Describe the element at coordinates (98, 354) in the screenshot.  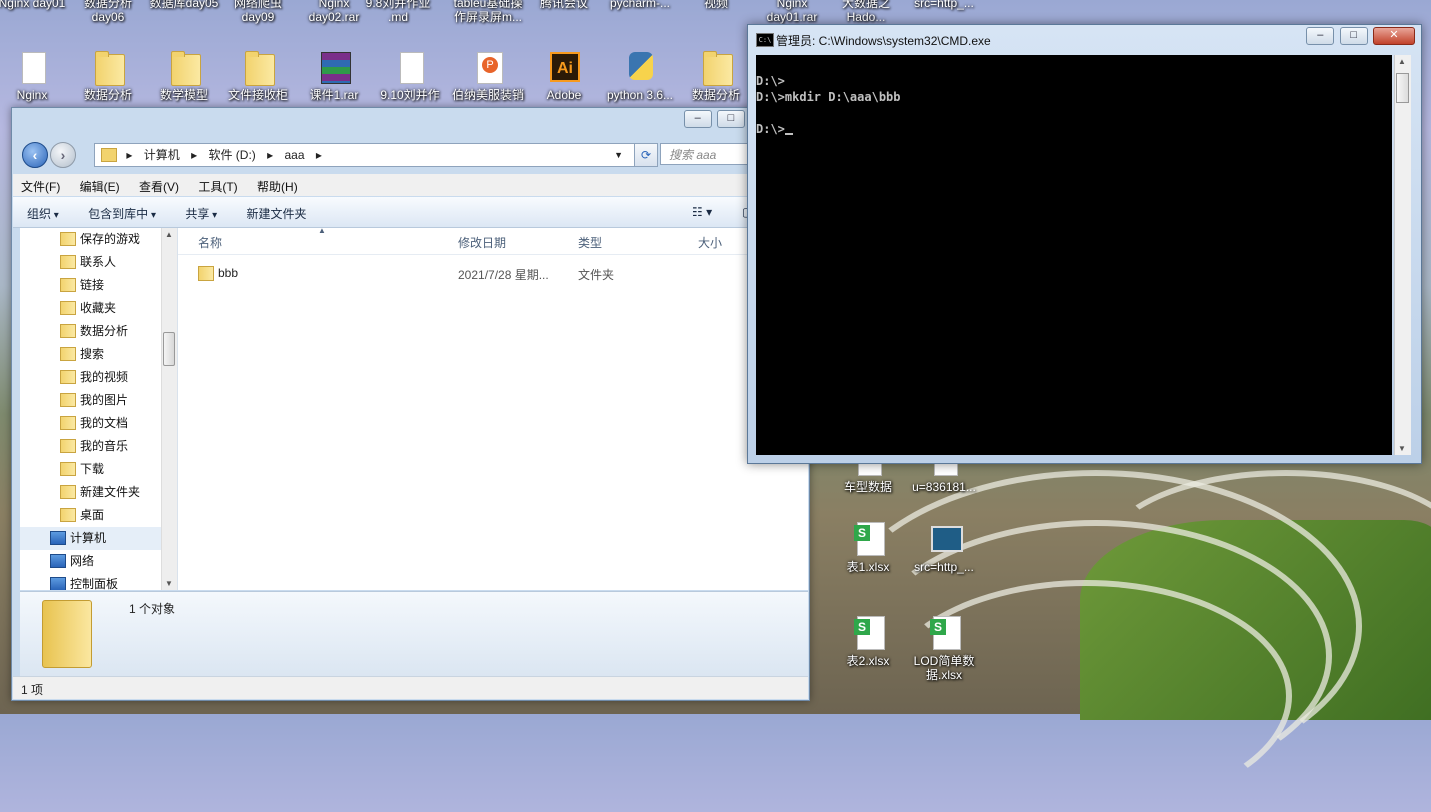
I see `sidebar-item: 搜索` at that location.